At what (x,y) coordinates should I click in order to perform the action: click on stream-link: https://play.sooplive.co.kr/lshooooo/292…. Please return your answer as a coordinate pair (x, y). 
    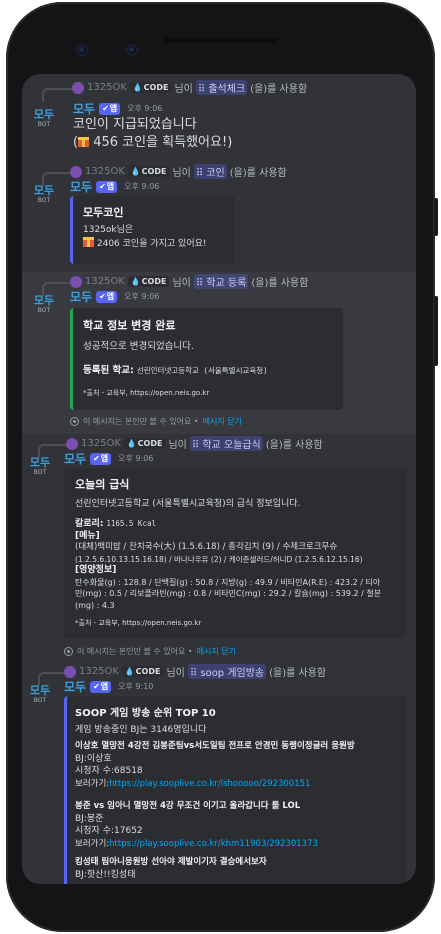
    Looking at the image, I should click on (209, 784).